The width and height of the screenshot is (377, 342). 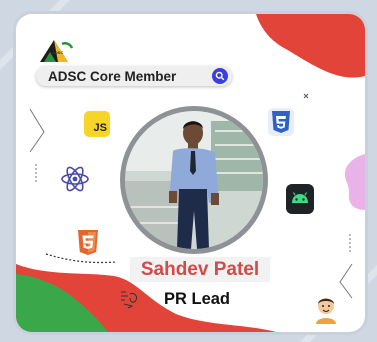 What do you see at coordinates (300, 199) in the screenshot?
I see `android-icon` at bounding box center [300, 199].